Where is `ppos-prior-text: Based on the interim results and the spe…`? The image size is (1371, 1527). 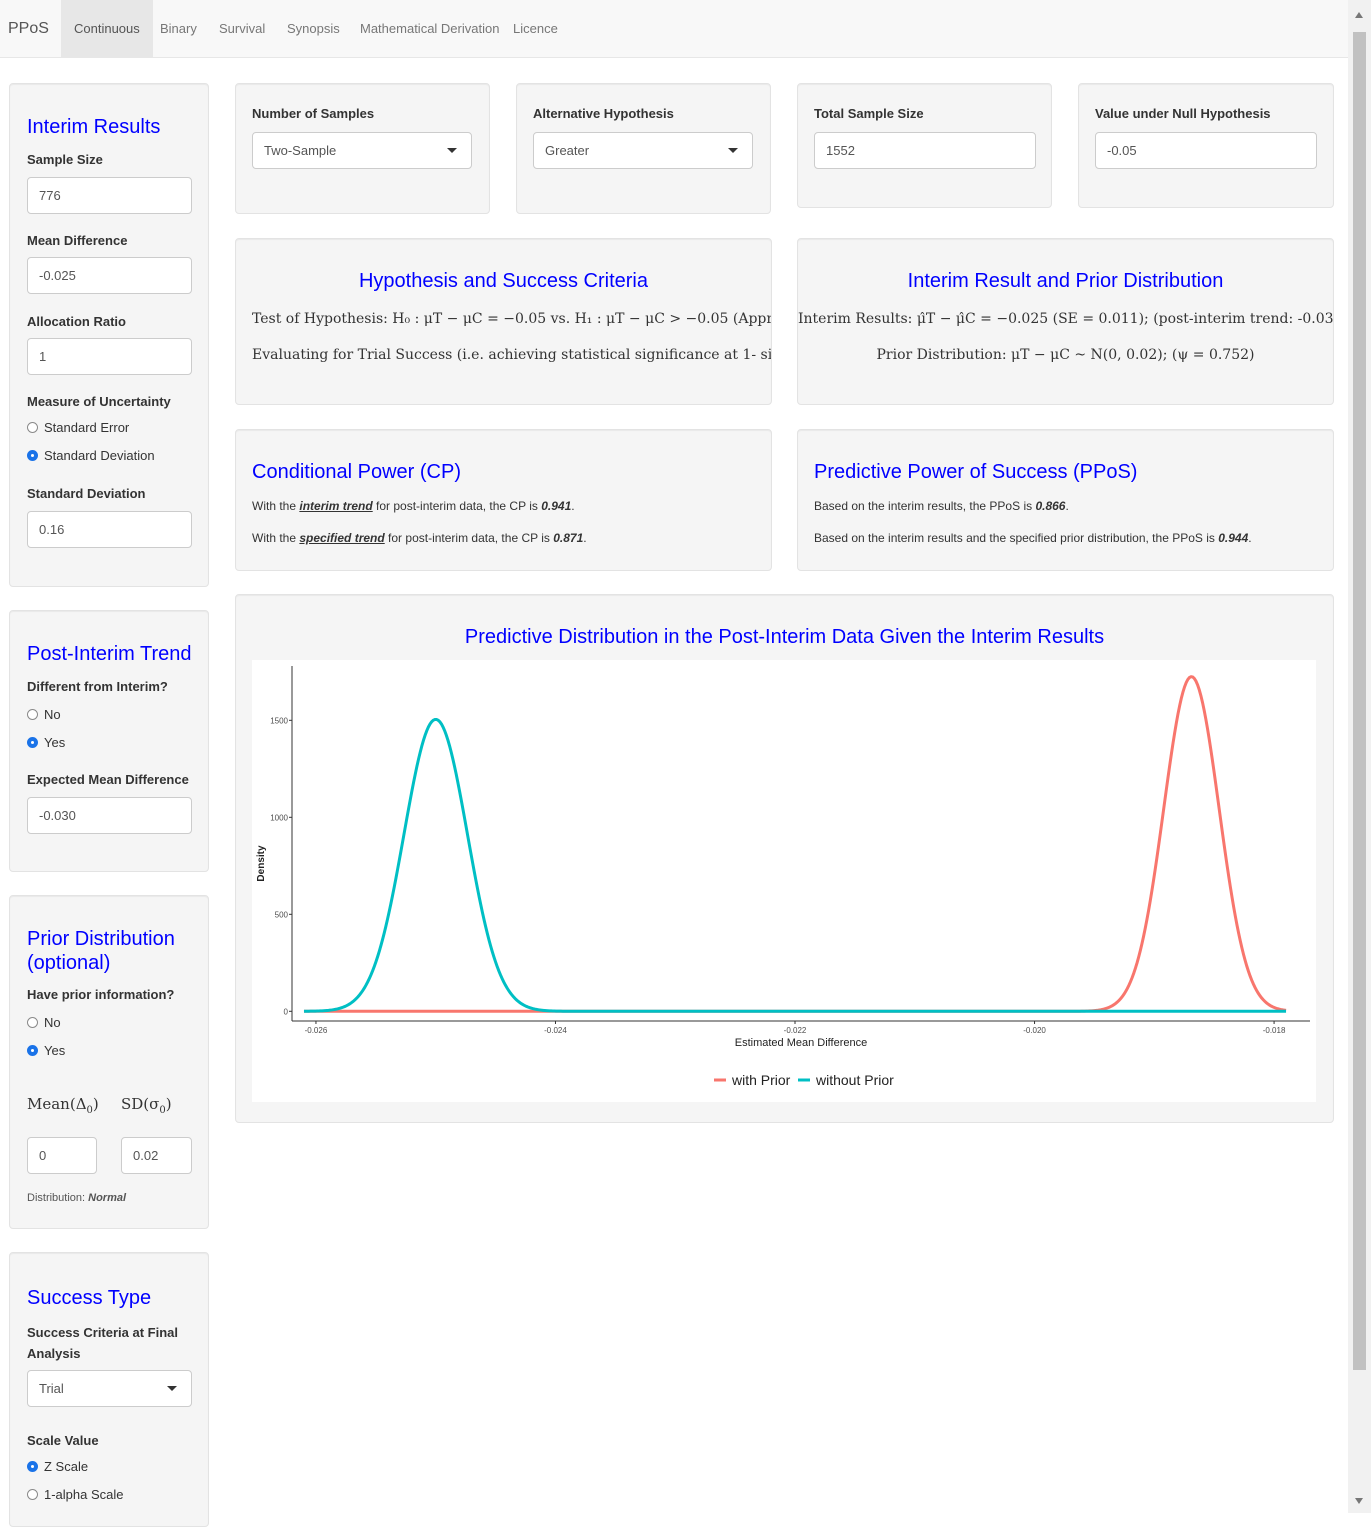 ppos-prior-text: Based on the interim results and the spe… is located at coordinates (1033, 538).